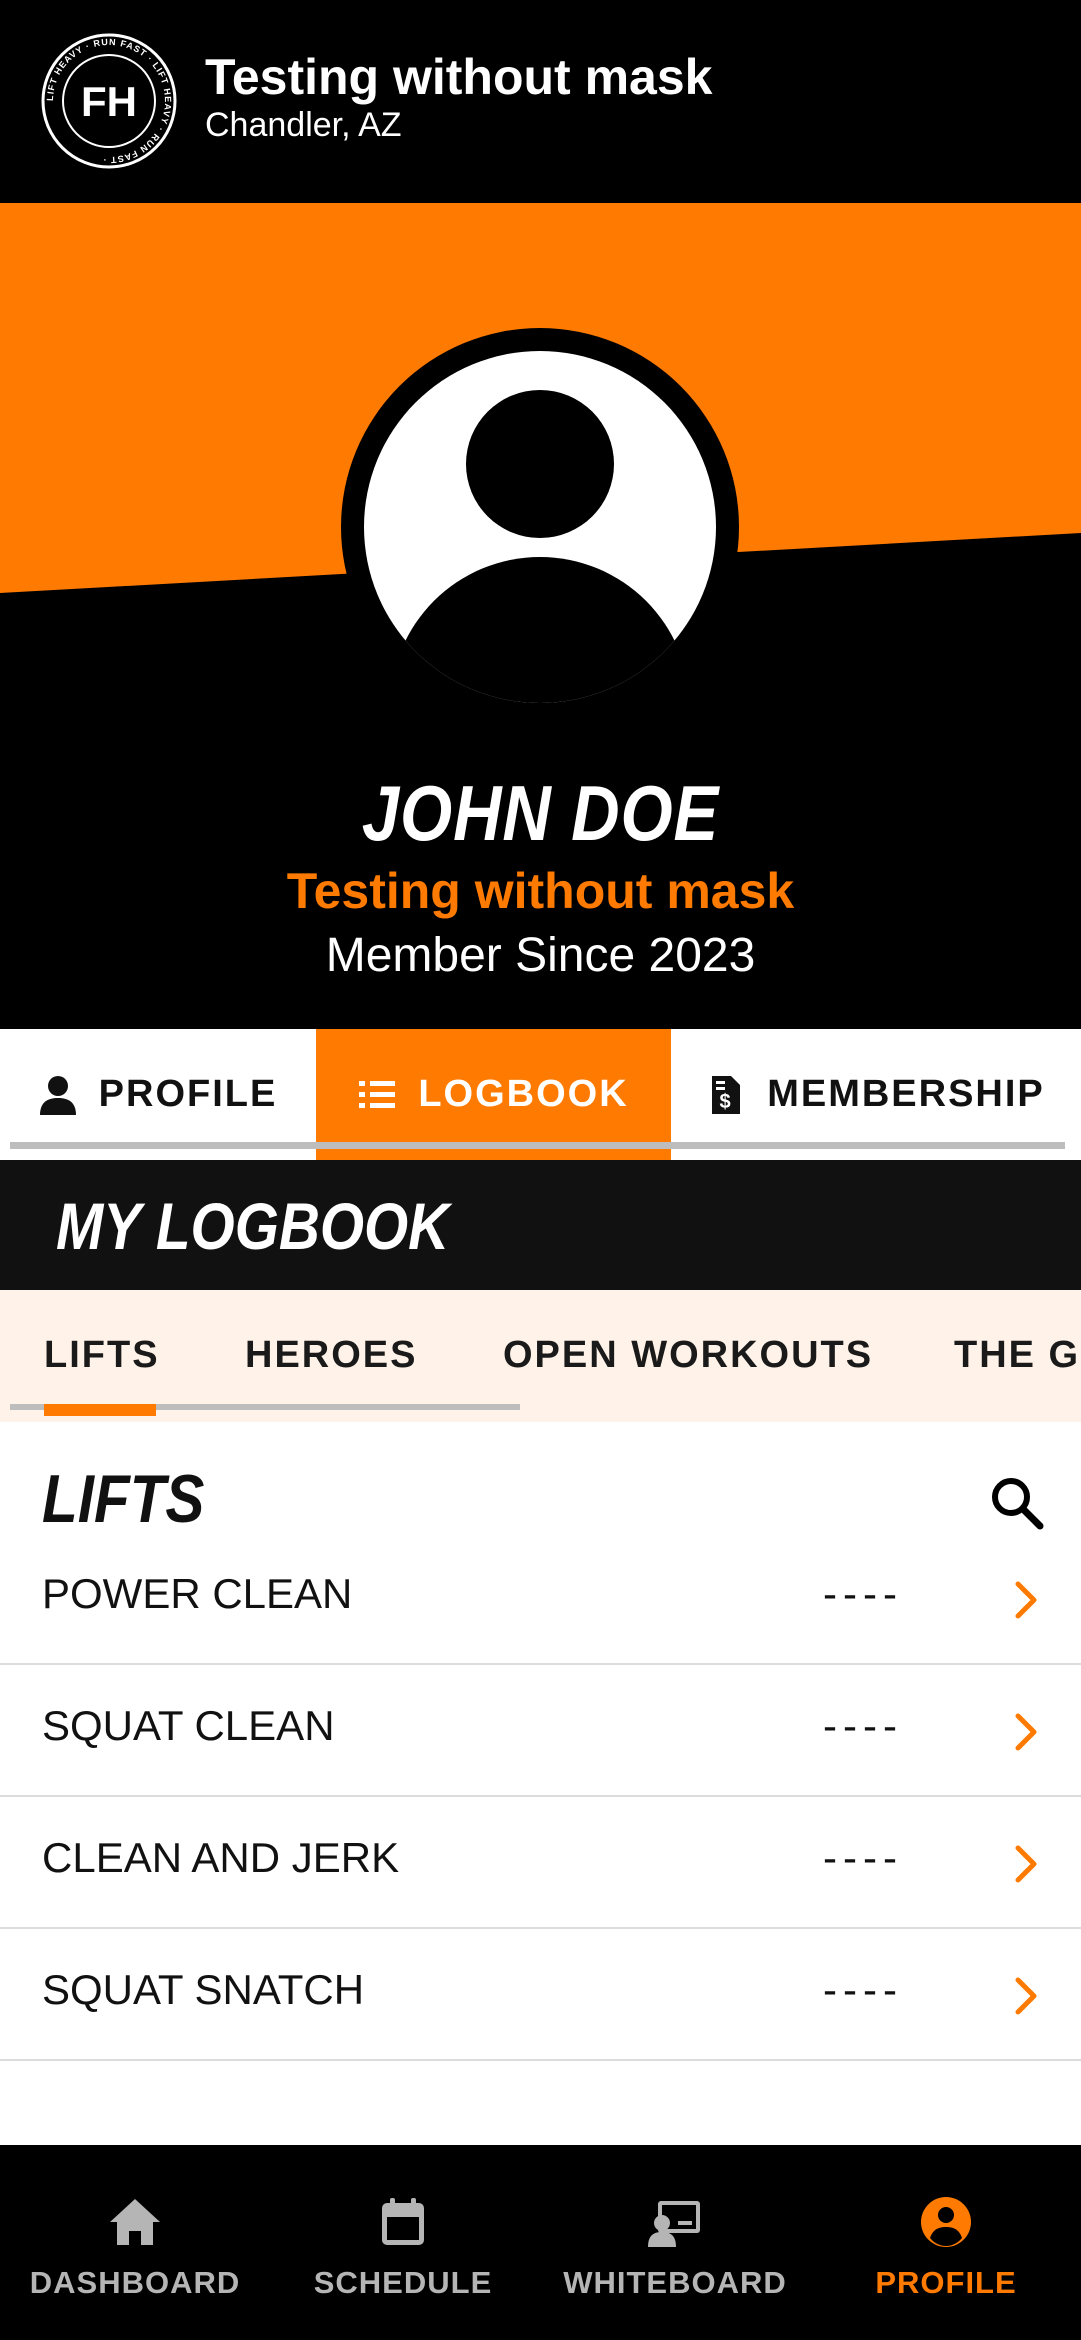  Describe the element at coordinates (1016, 1502) in the screenshot. I see `search-icon` at that location.